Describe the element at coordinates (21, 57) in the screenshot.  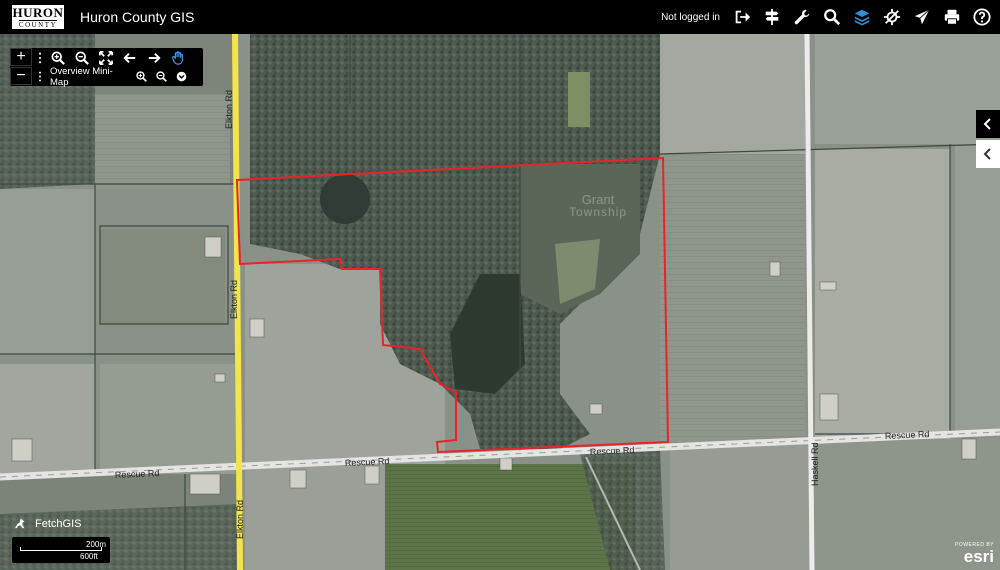
I see `zoom-in-button: +` at that location.